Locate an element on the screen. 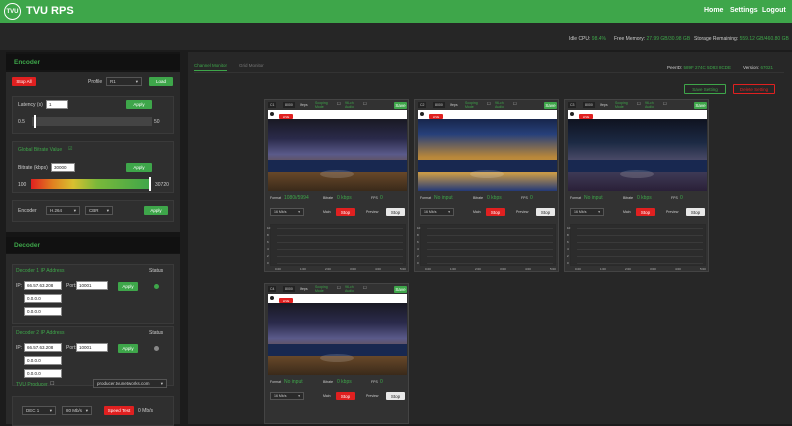 This screenshot has width=792, height=426. profile-label: Profile is located at coordinates (95, 82).